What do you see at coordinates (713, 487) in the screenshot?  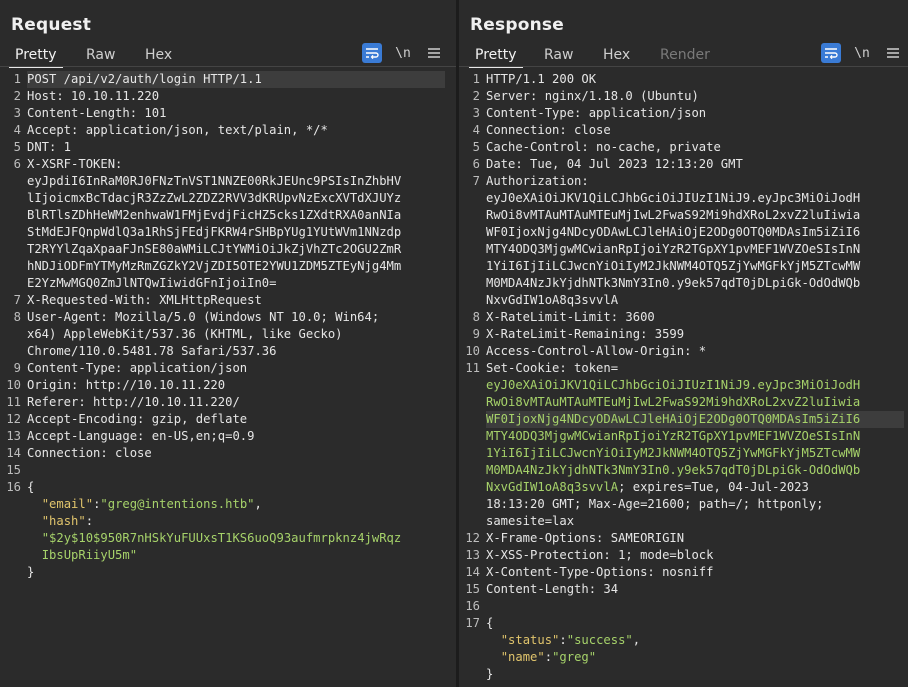 I see `cookie-attrs: ; expires=Tue, 04-Jul-2023` at bounding box center [713, 487].